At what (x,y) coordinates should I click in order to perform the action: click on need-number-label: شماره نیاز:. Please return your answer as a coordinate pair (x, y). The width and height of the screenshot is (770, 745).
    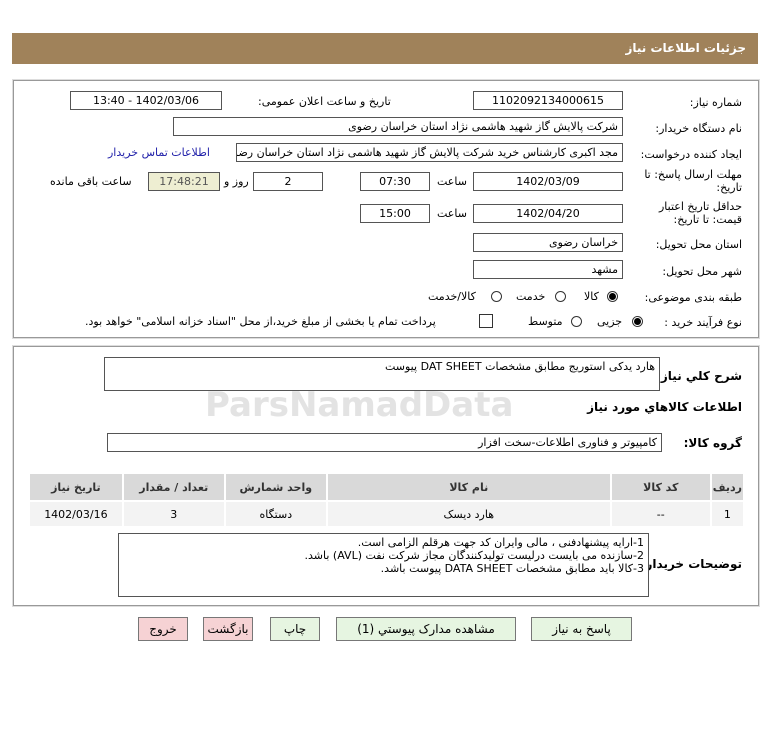
    Looking at the image, I should click on (715, 102).